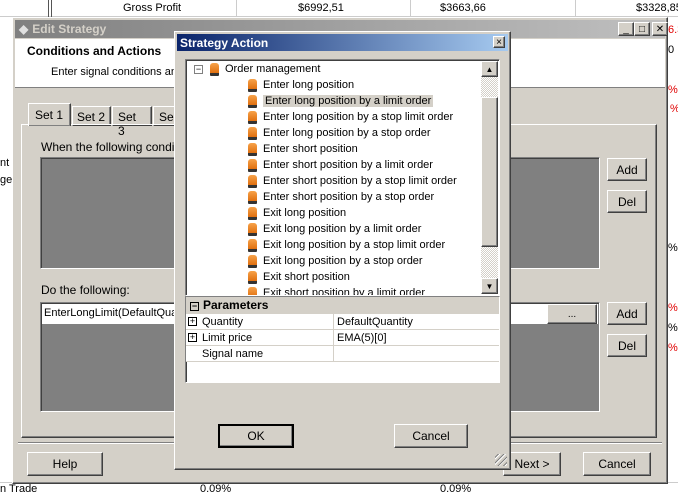  I want to click on tree-label: Order management, so click(273, 69).